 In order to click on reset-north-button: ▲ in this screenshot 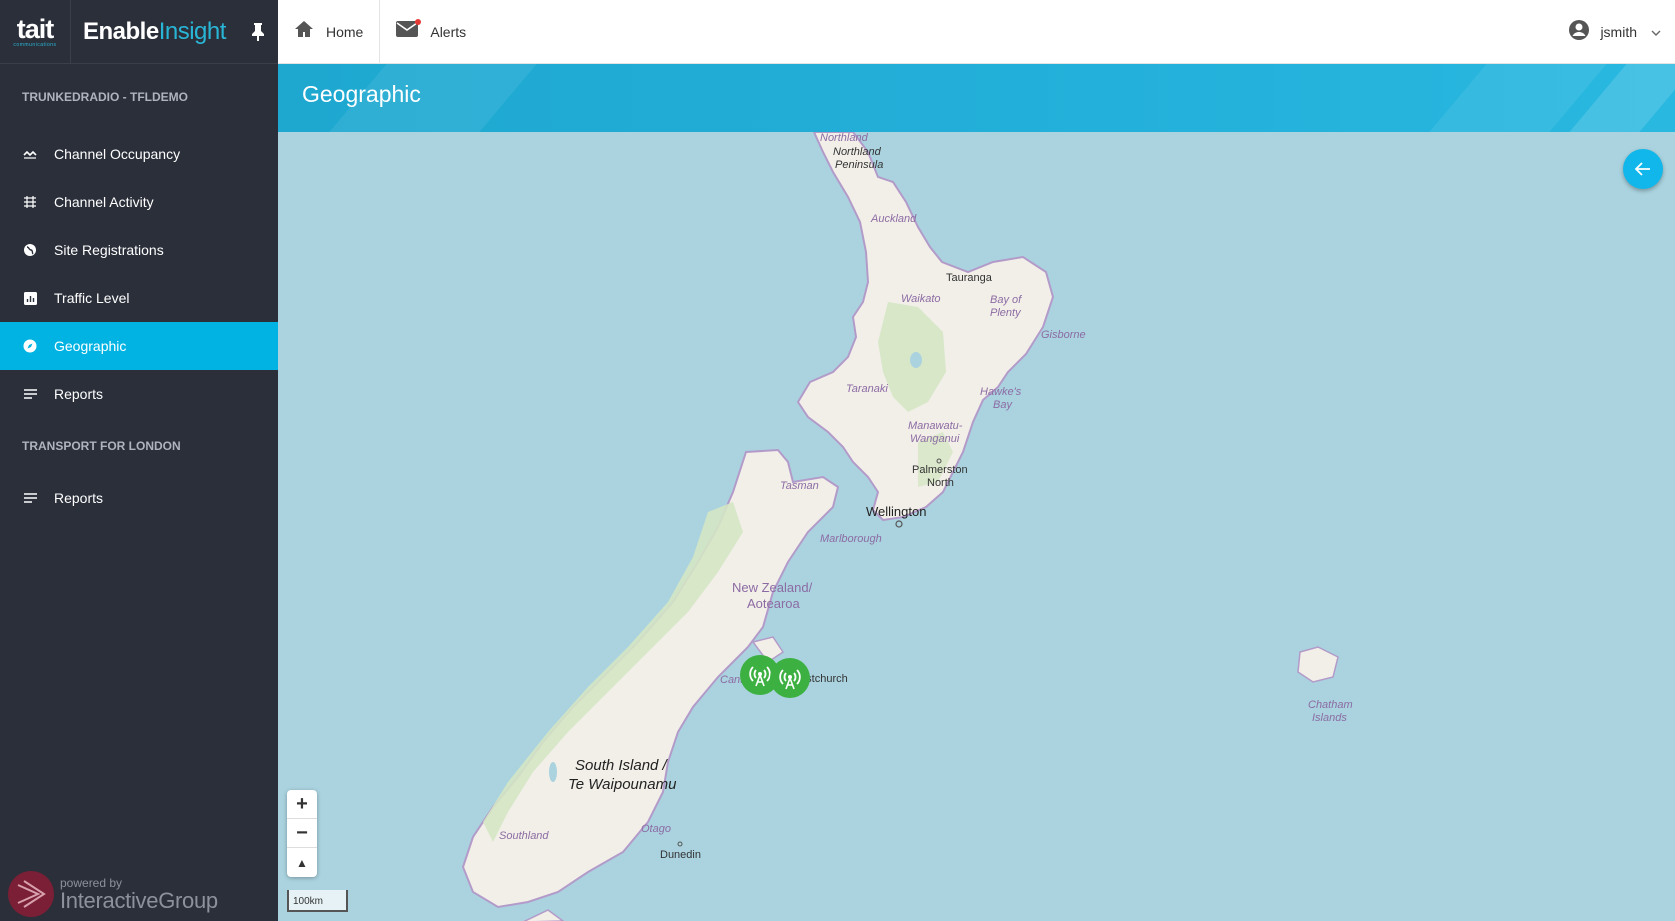, I will do `click(302, 862)`.